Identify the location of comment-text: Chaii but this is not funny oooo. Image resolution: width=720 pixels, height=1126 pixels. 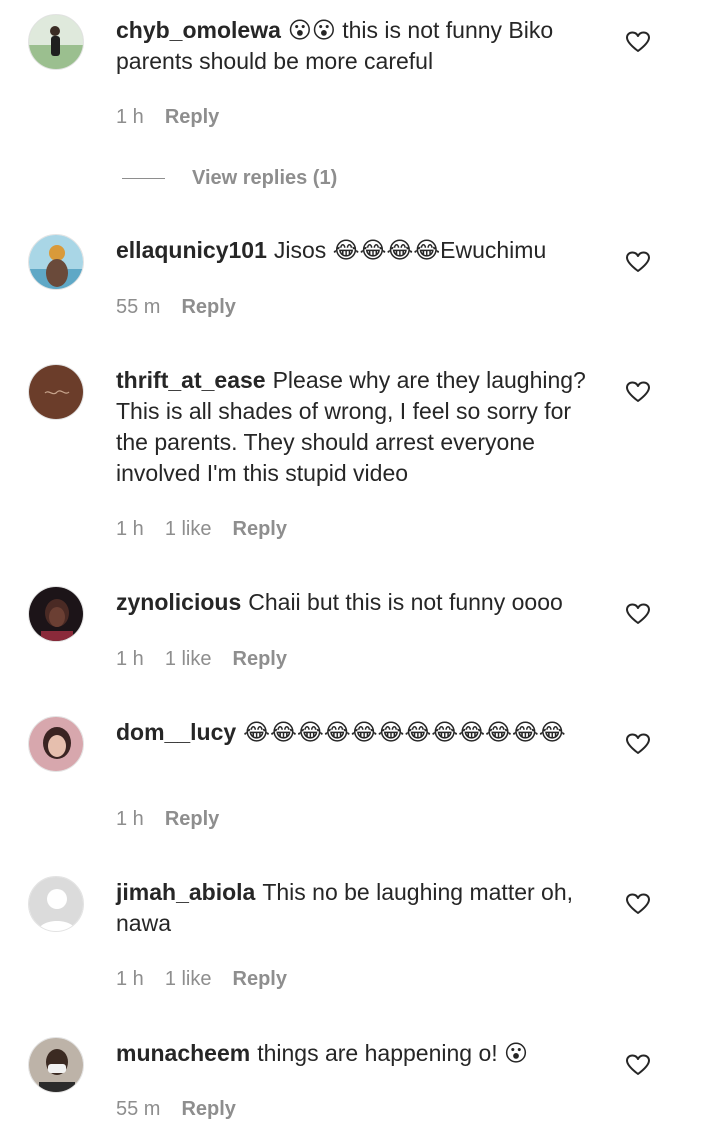
(405, 602).